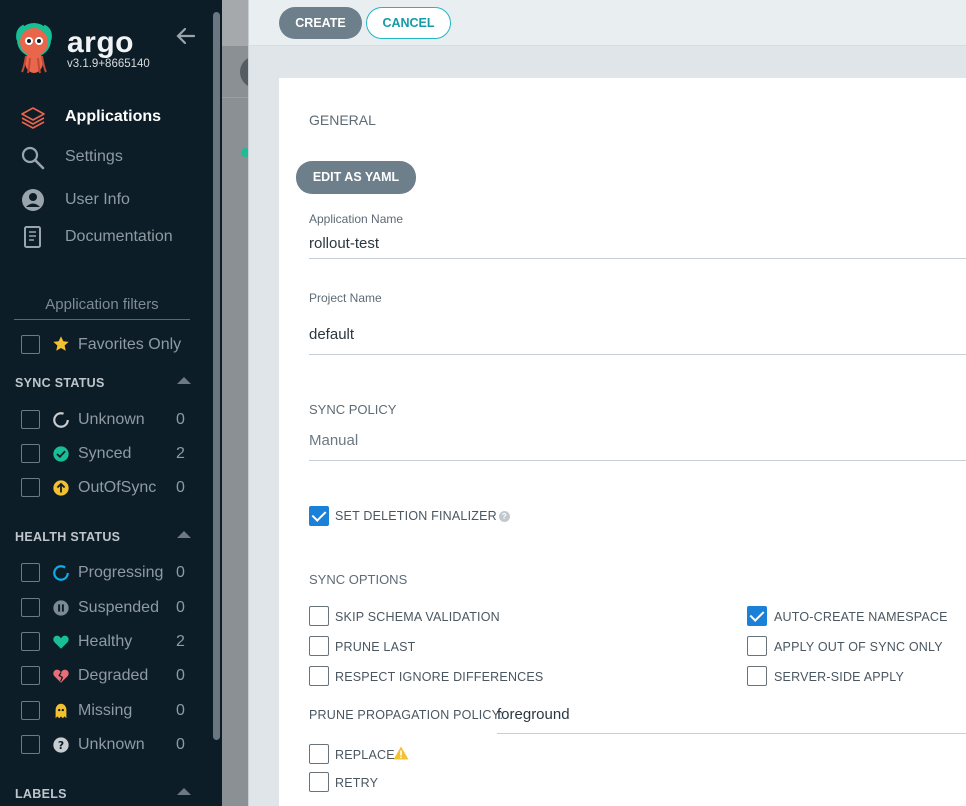  I want to click on filter-label: OutOfSync, so click(117, 487).